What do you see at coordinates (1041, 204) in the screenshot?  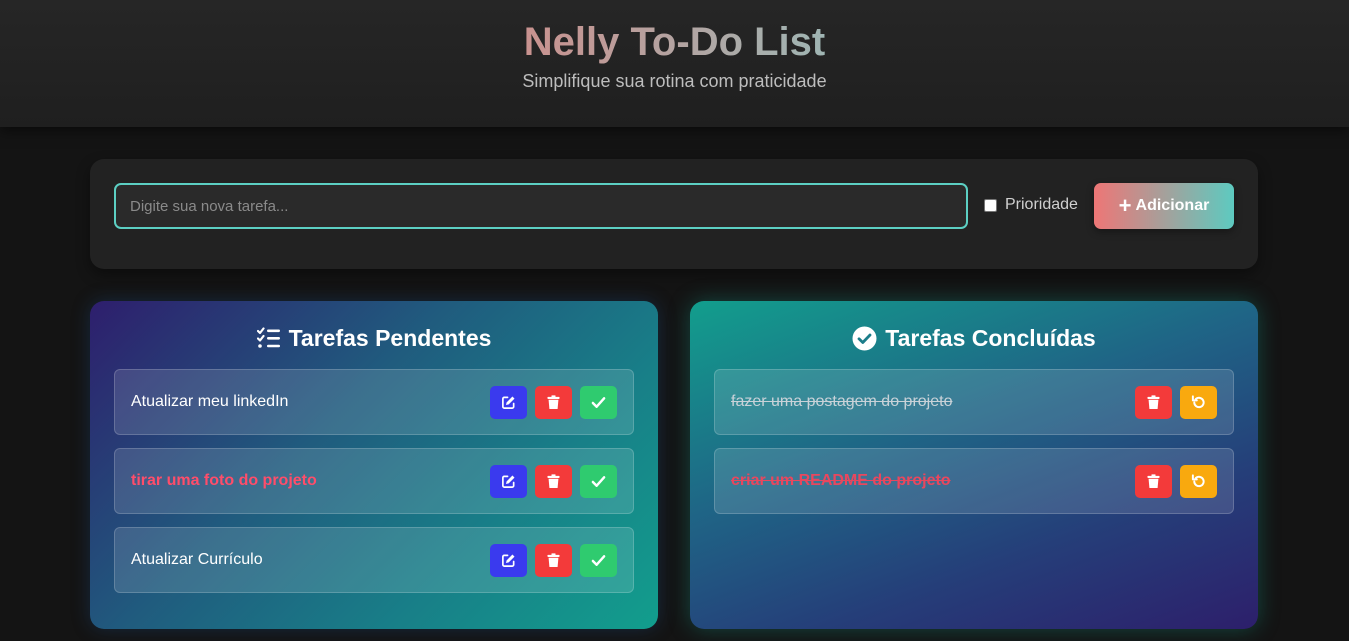 I see `priority-label: Prioridade` at bounding box center [1041, 204].